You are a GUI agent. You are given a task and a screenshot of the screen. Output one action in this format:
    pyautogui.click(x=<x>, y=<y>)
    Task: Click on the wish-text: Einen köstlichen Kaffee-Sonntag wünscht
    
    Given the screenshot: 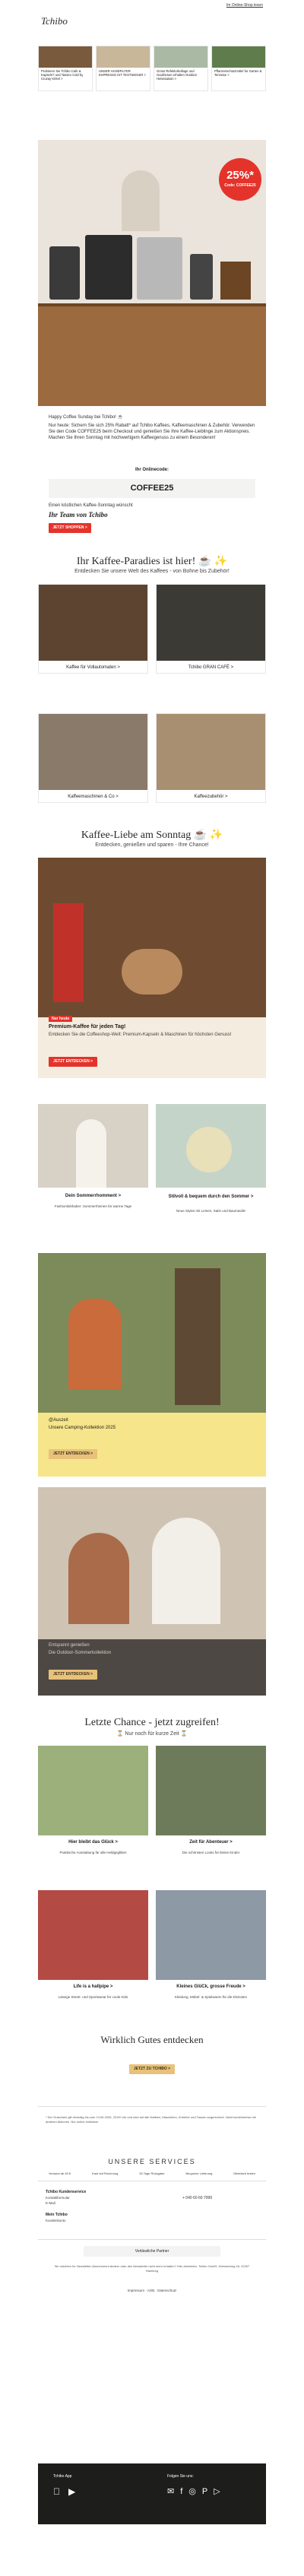 What is the action you would take?
    pyautogui.click(x=91, y=506)
    